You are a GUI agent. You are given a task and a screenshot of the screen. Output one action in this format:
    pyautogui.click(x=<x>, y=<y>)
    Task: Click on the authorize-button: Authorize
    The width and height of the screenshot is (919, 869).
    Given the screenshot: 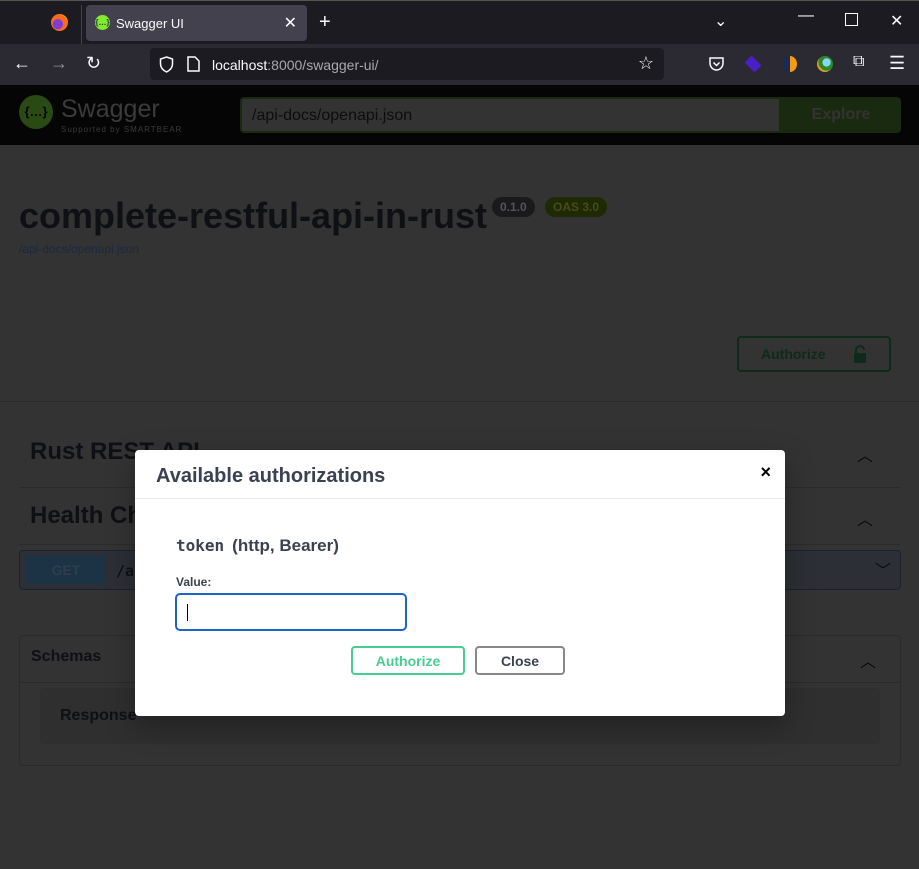 What is the action you would take?
    pyautogui.click(x=814, y=354)
    